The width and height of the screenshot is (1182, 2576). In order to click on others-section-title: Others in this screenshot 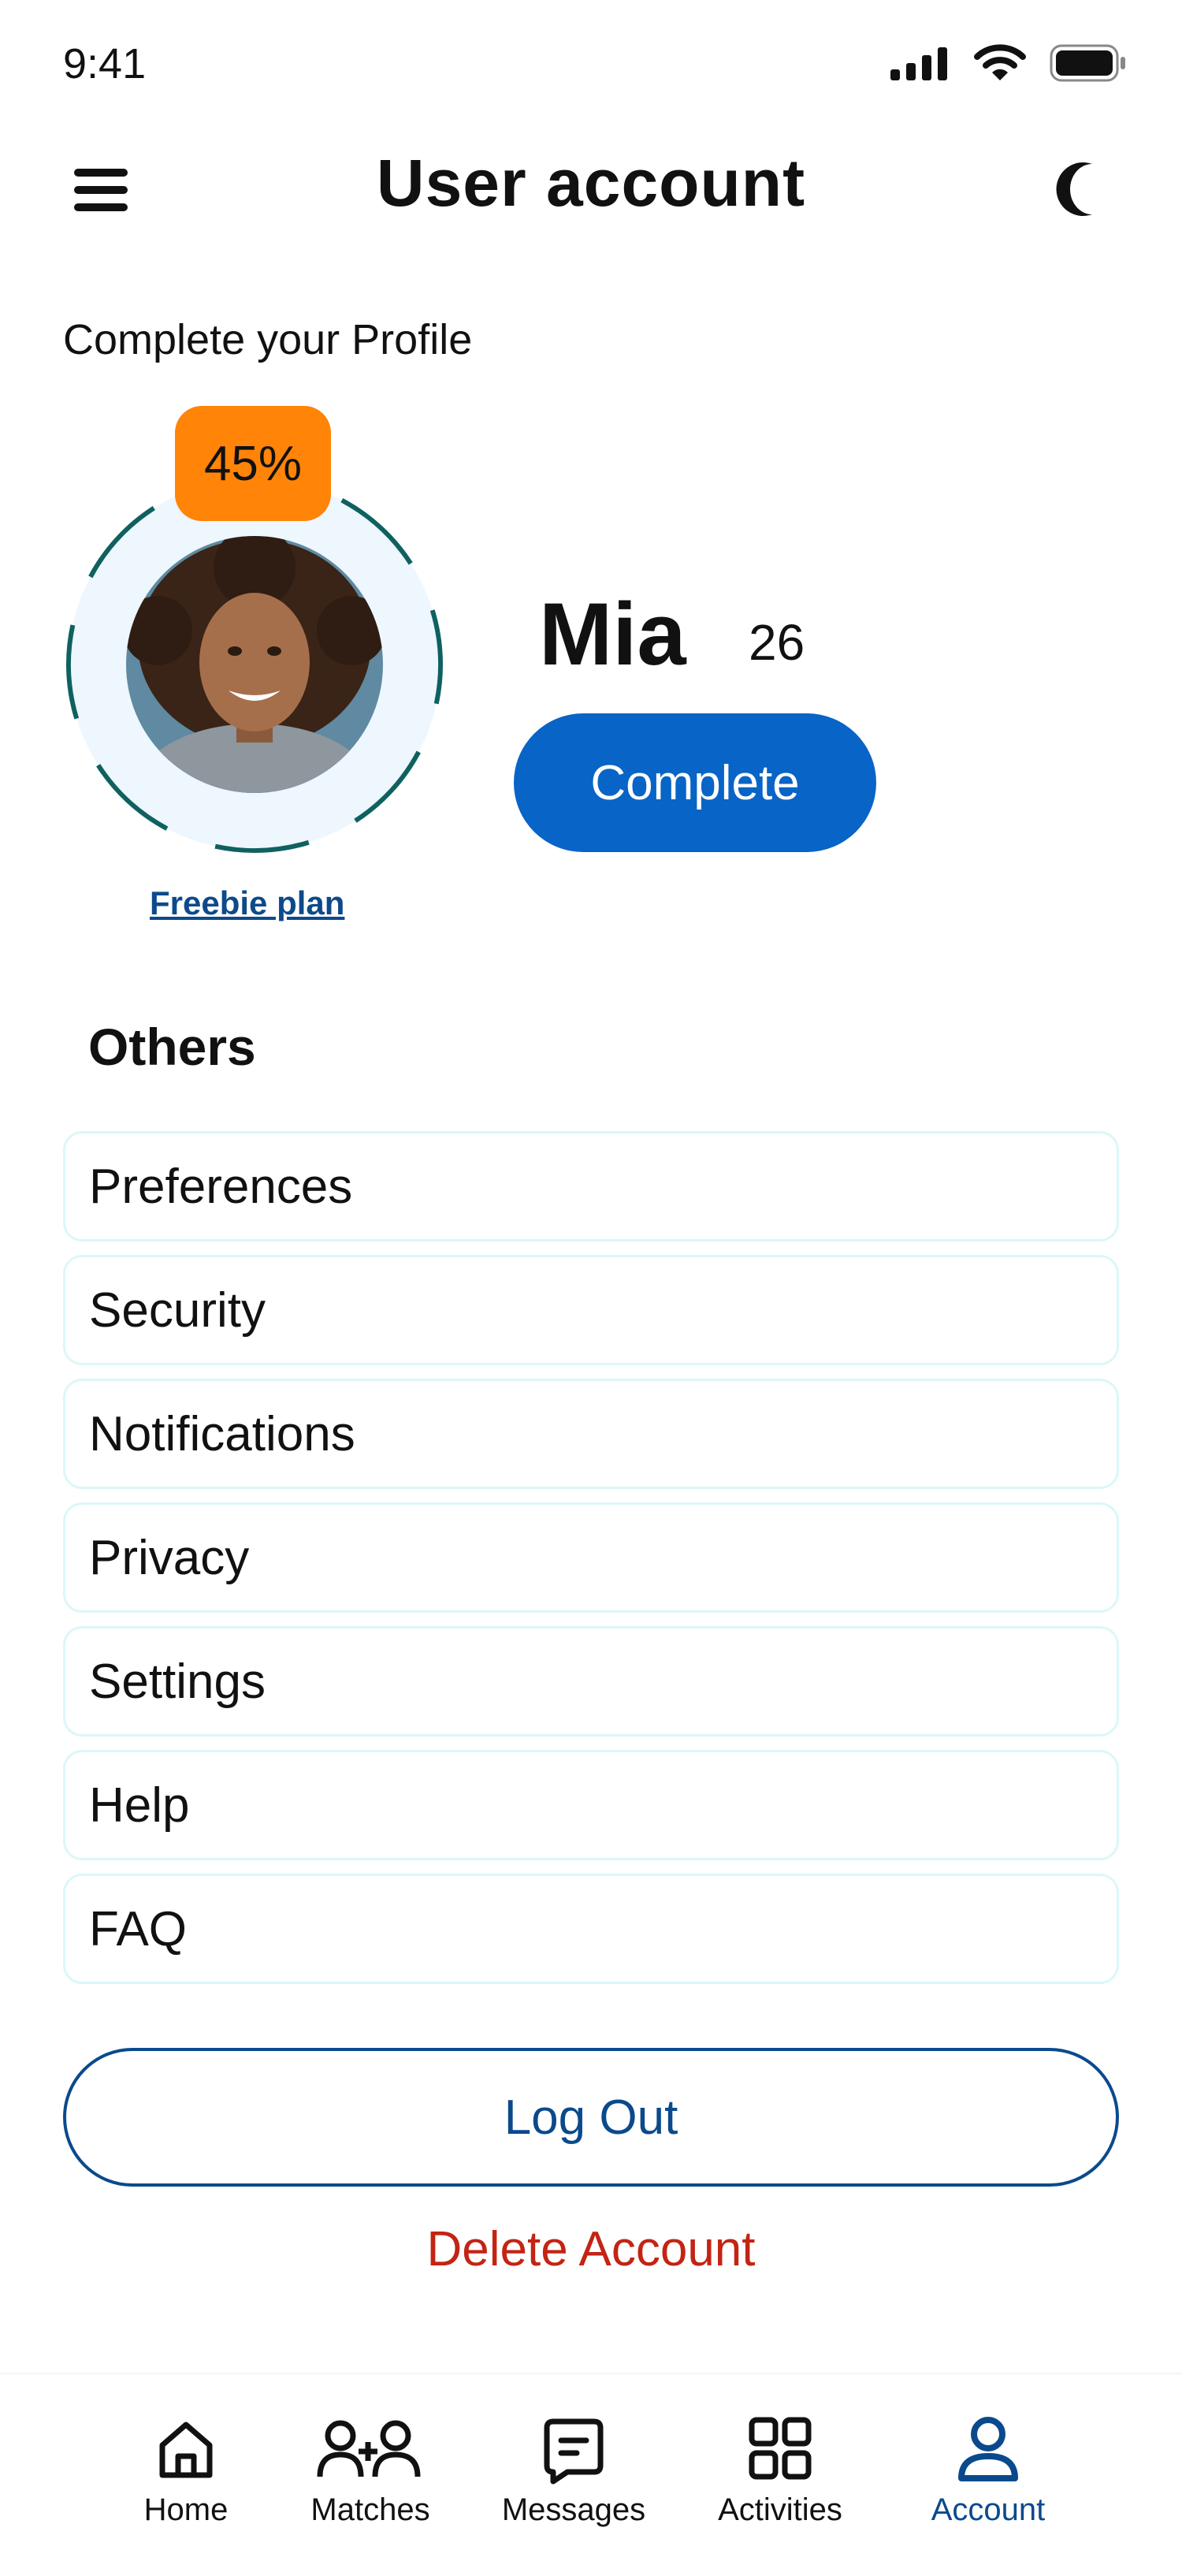, I will do `click(172, 1047)`.